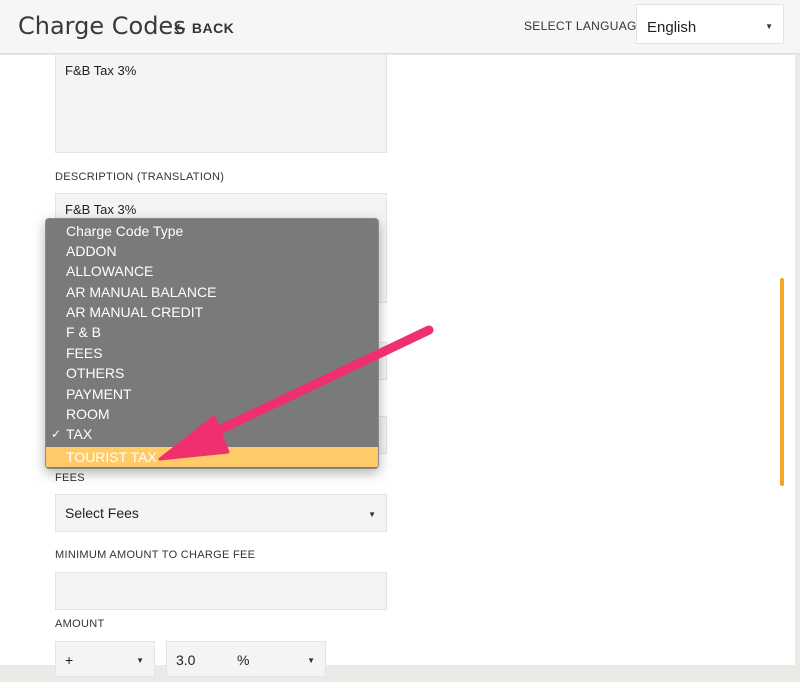  Describe the element at coordinates (102, 26) in the screenshot. I see `page-title: Charge Codes` at that location.